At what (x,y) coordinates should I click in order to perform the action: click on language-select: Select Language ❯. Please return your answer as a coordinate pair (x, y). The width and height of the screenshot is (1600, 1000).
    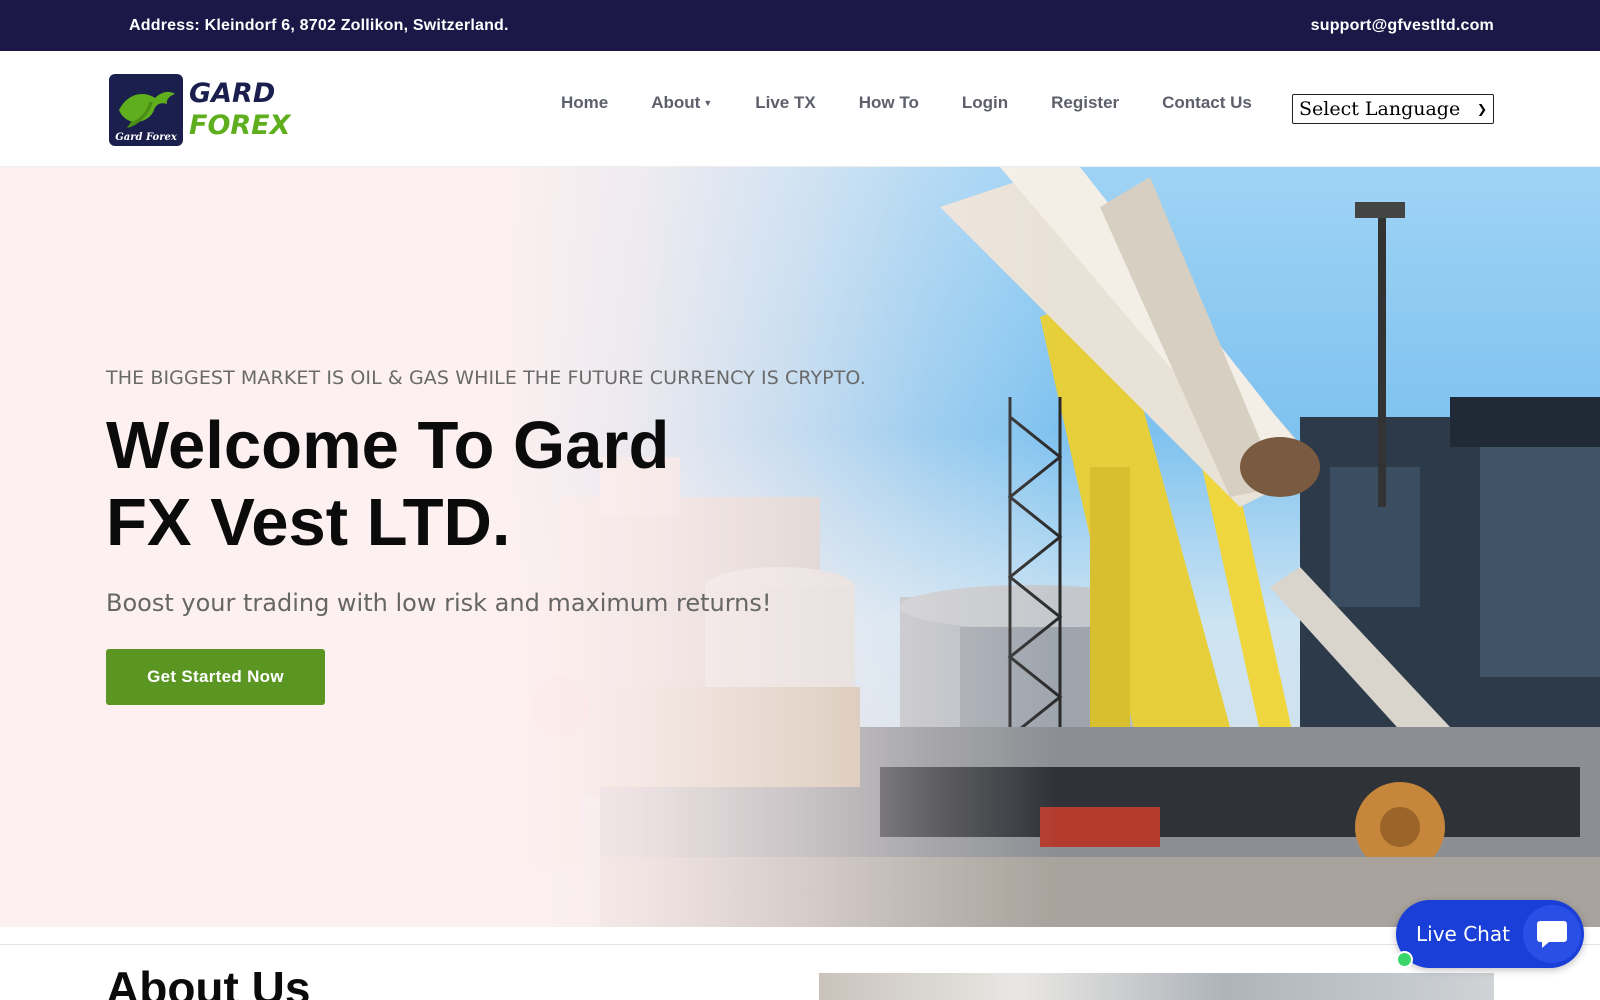
    Looking at the image, I should click on (1393, 109).